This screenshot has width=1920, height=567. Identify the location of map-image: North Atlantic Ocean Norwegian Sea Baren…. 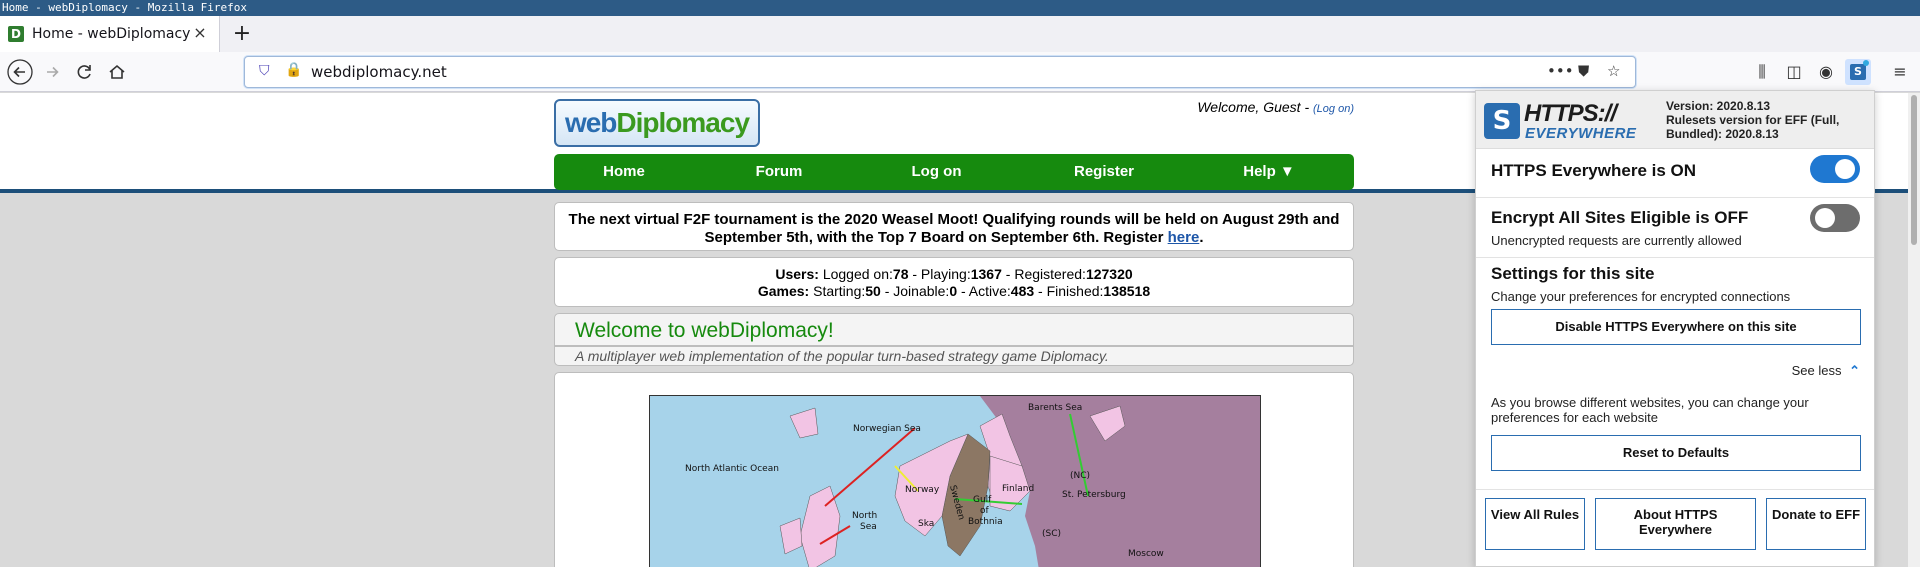
(955, 481).